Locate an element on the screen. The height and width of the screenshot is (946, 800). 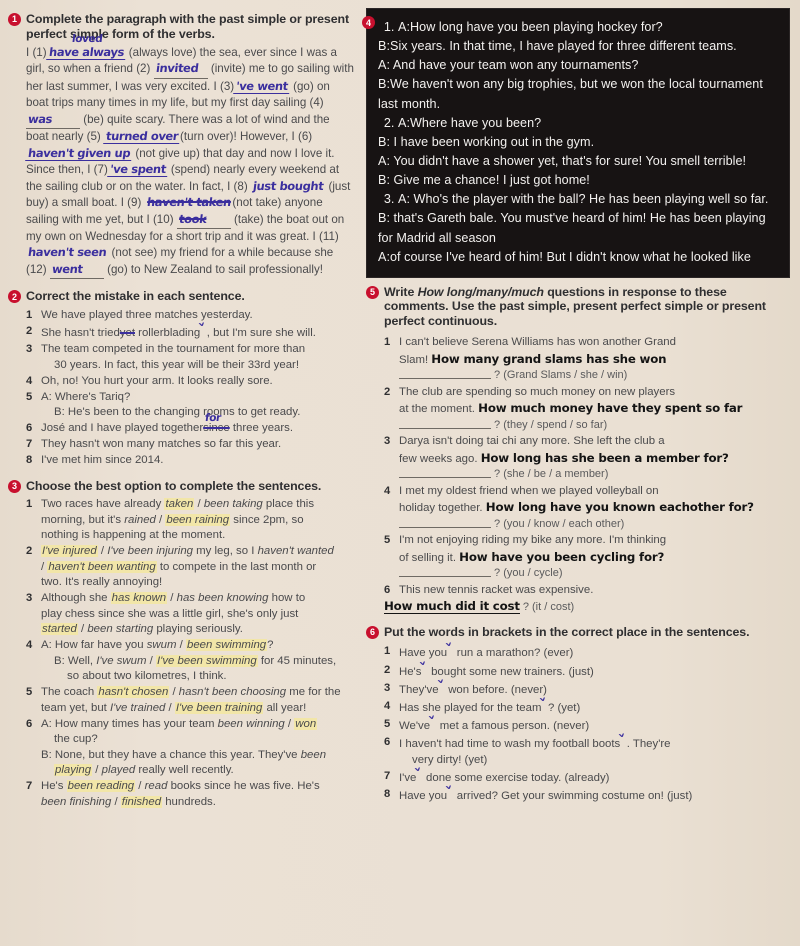
option-text: played is located at coordinates (119, 770).